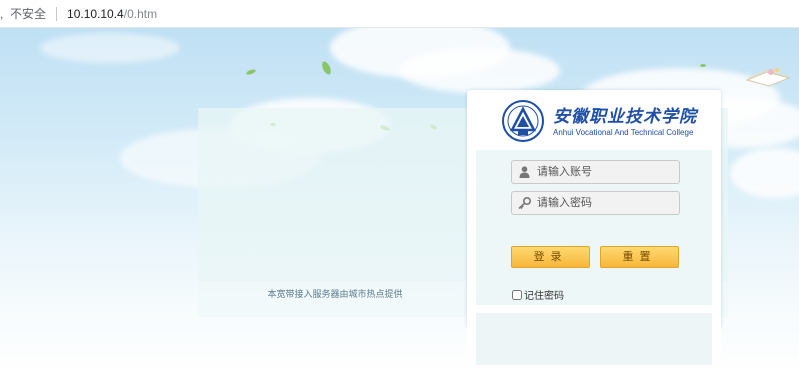 The width and height of the screenshot is (799, 376). I want to click on key-icon, so click(524, 203).